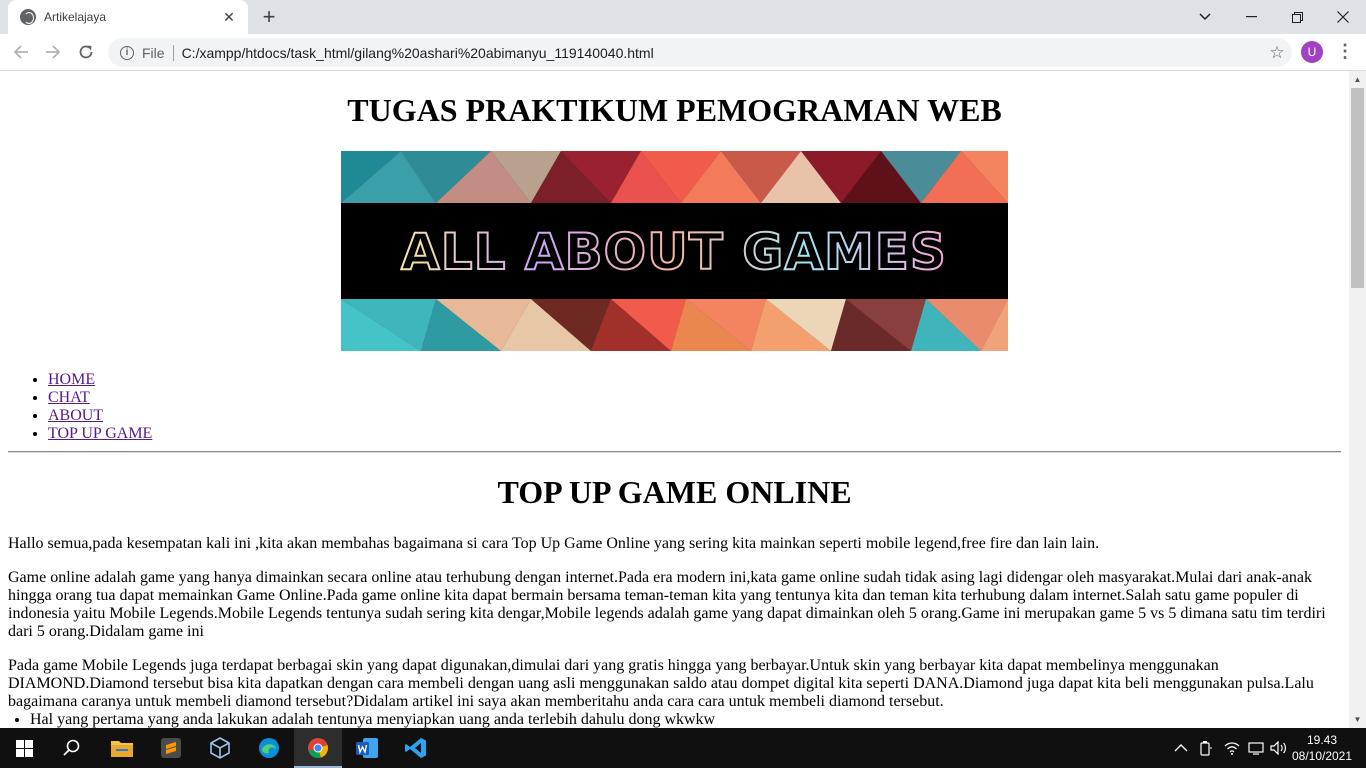 The width and height of the screenshot is (1366, 768). I want to click on close-window-icon, so click(1343, 17).